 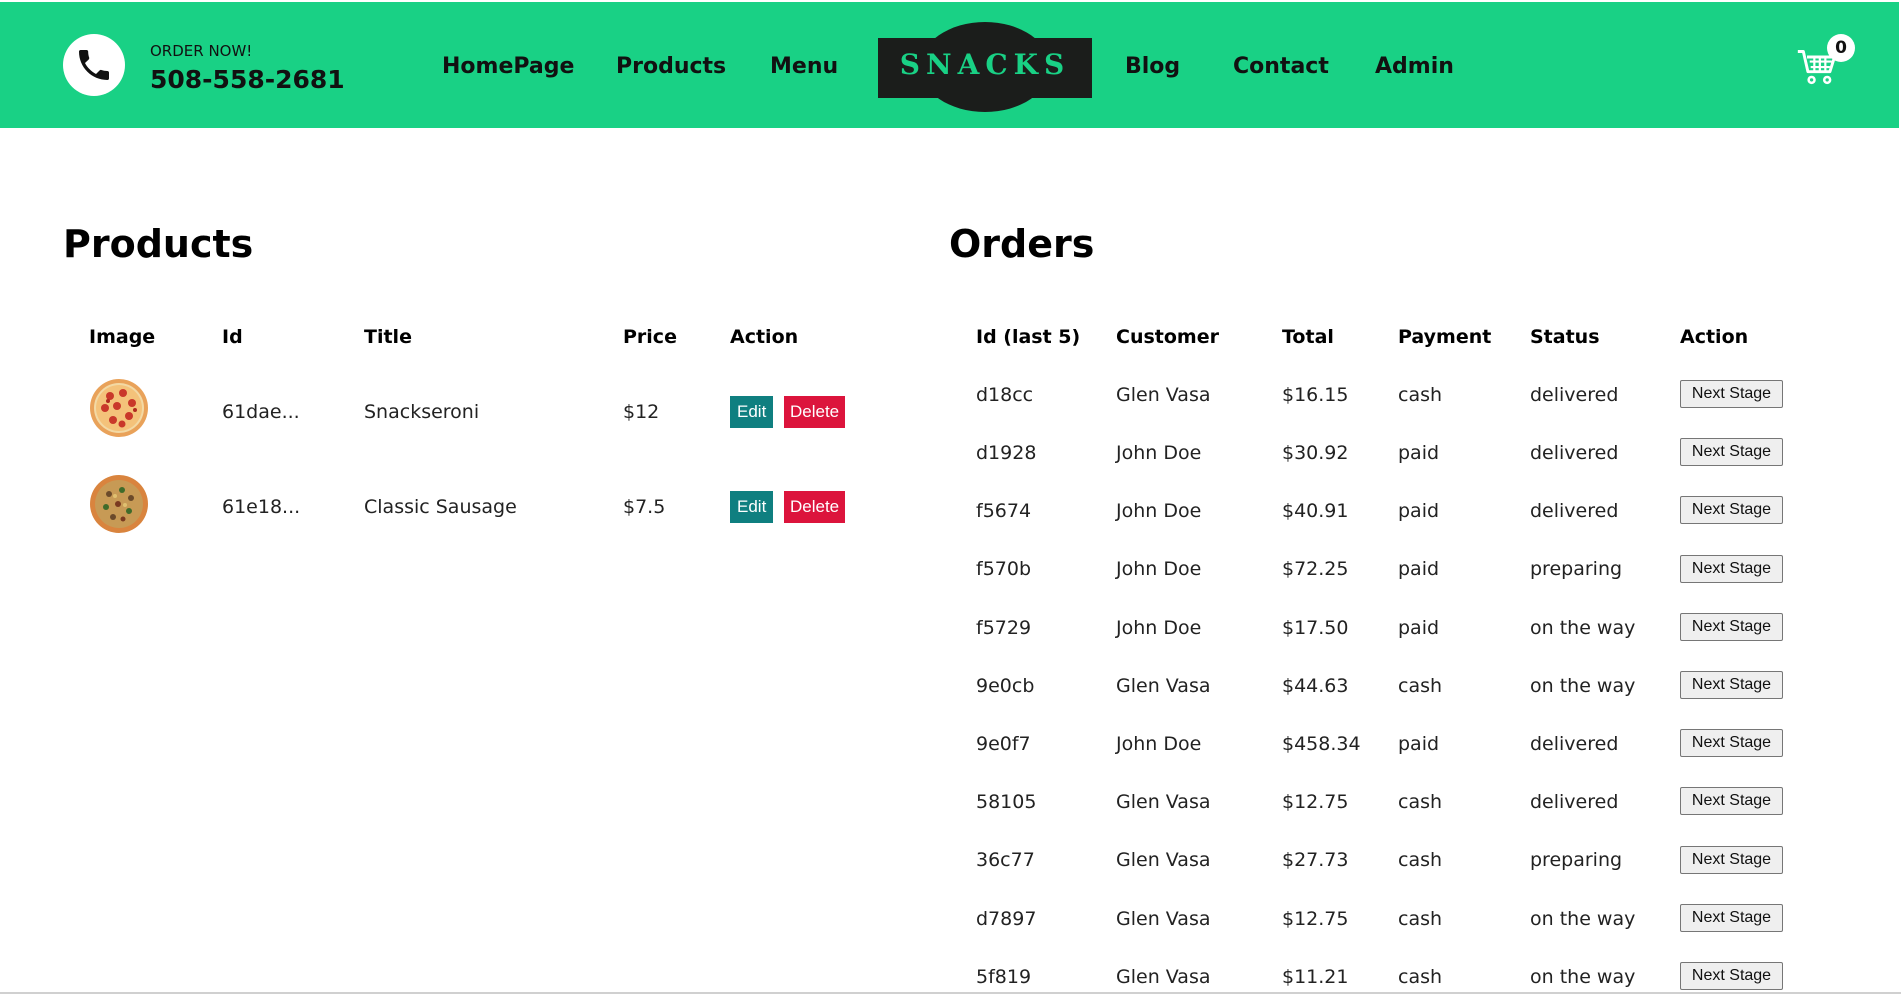 What do you see at coordinates (804, 66) in the screenshot?
I see `nav-link-menu: Menu` at bounding box center [804, 66].